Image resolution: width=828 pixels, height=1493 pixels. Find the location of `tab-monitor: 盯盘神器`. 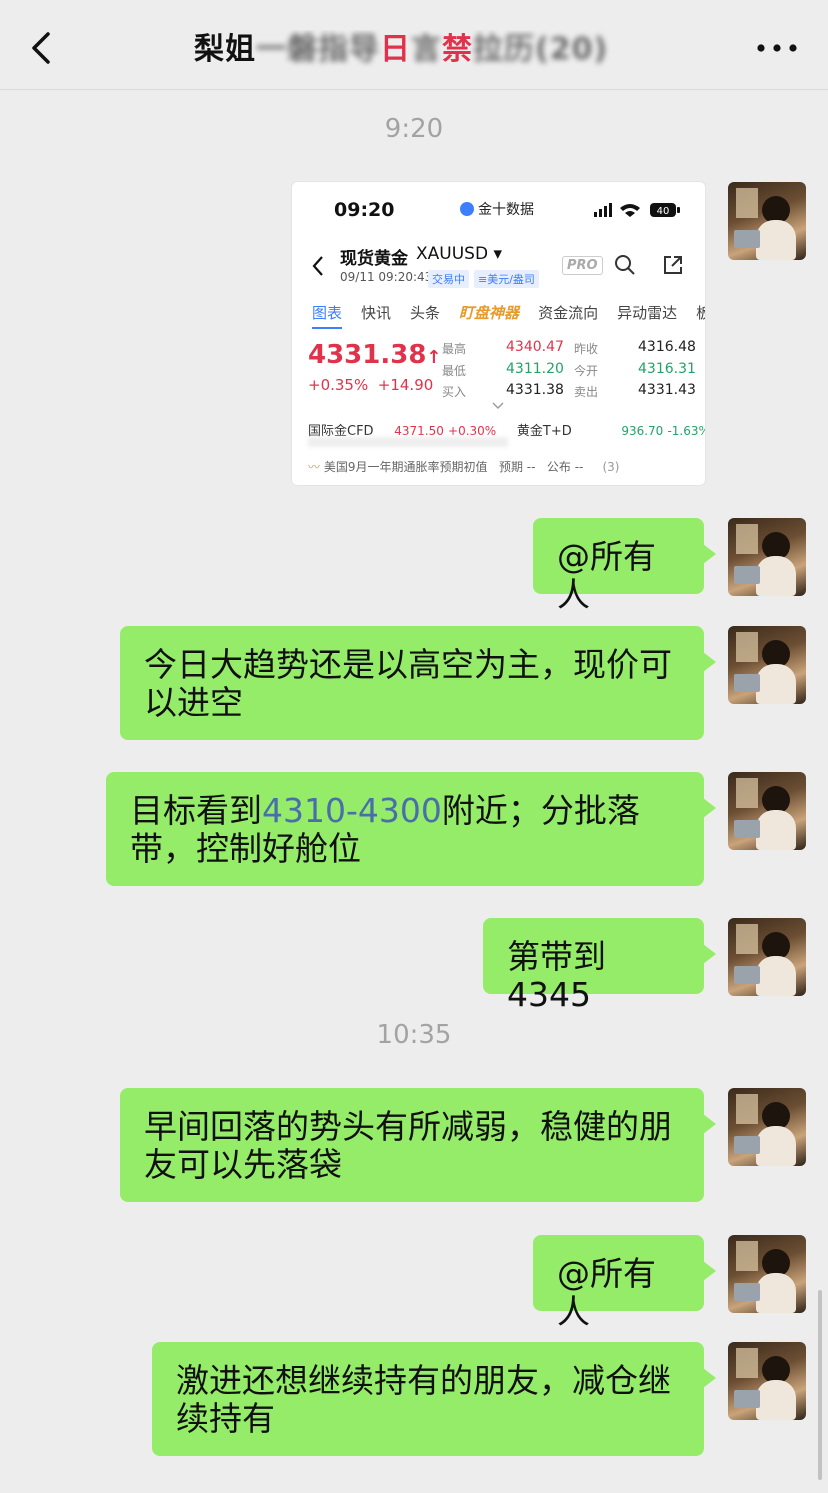

tab-monitor: 盯盘神器 is located at coordinates (489, 313).